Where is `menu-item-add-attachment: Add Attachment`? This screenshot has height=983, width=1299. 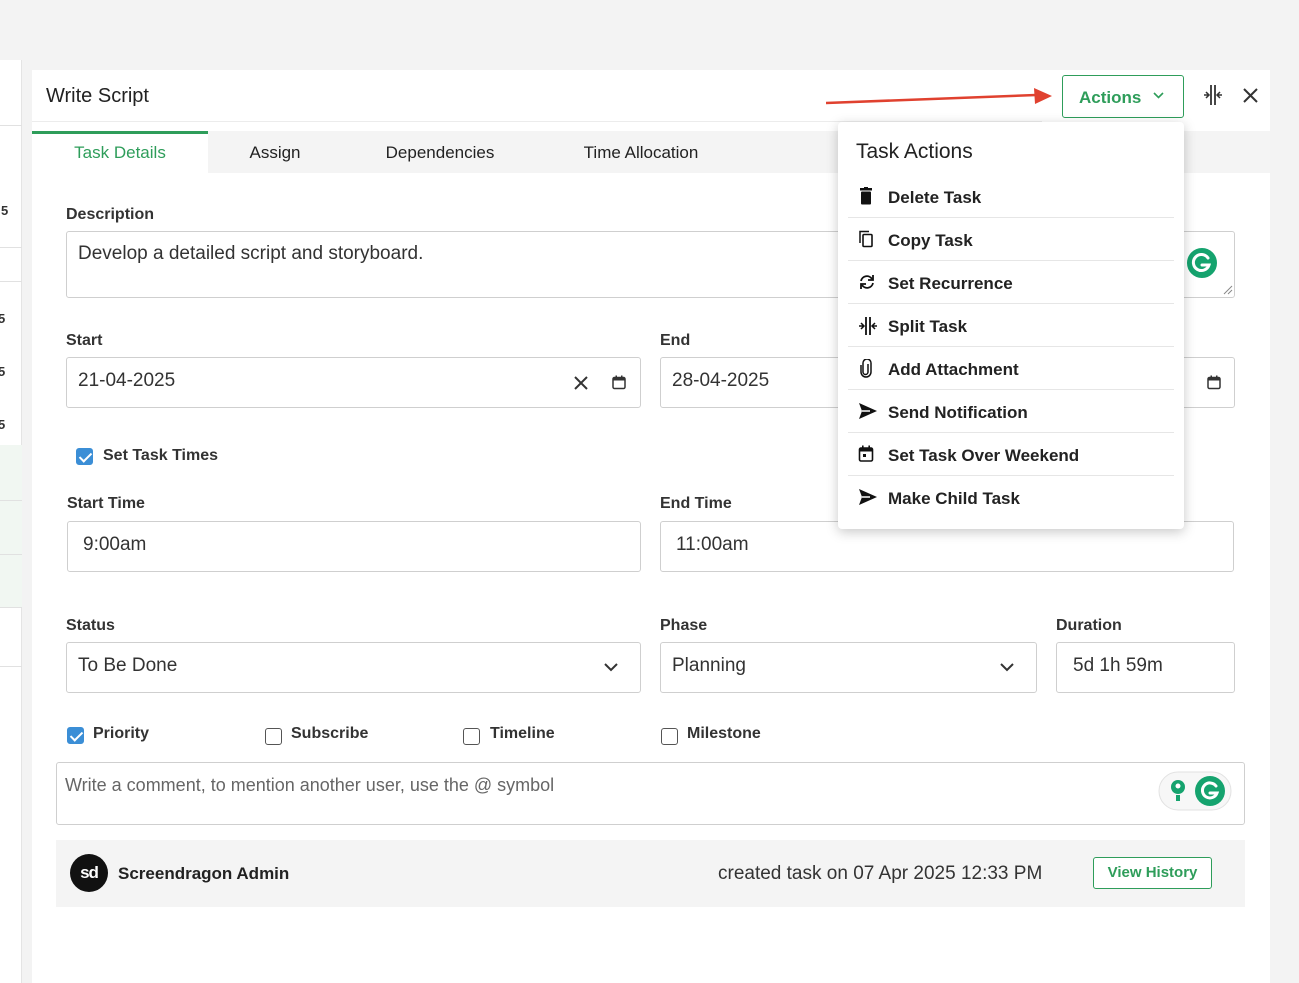 menu-item-add-attachment: Add Attachment is located at coordinates (1011, 368).